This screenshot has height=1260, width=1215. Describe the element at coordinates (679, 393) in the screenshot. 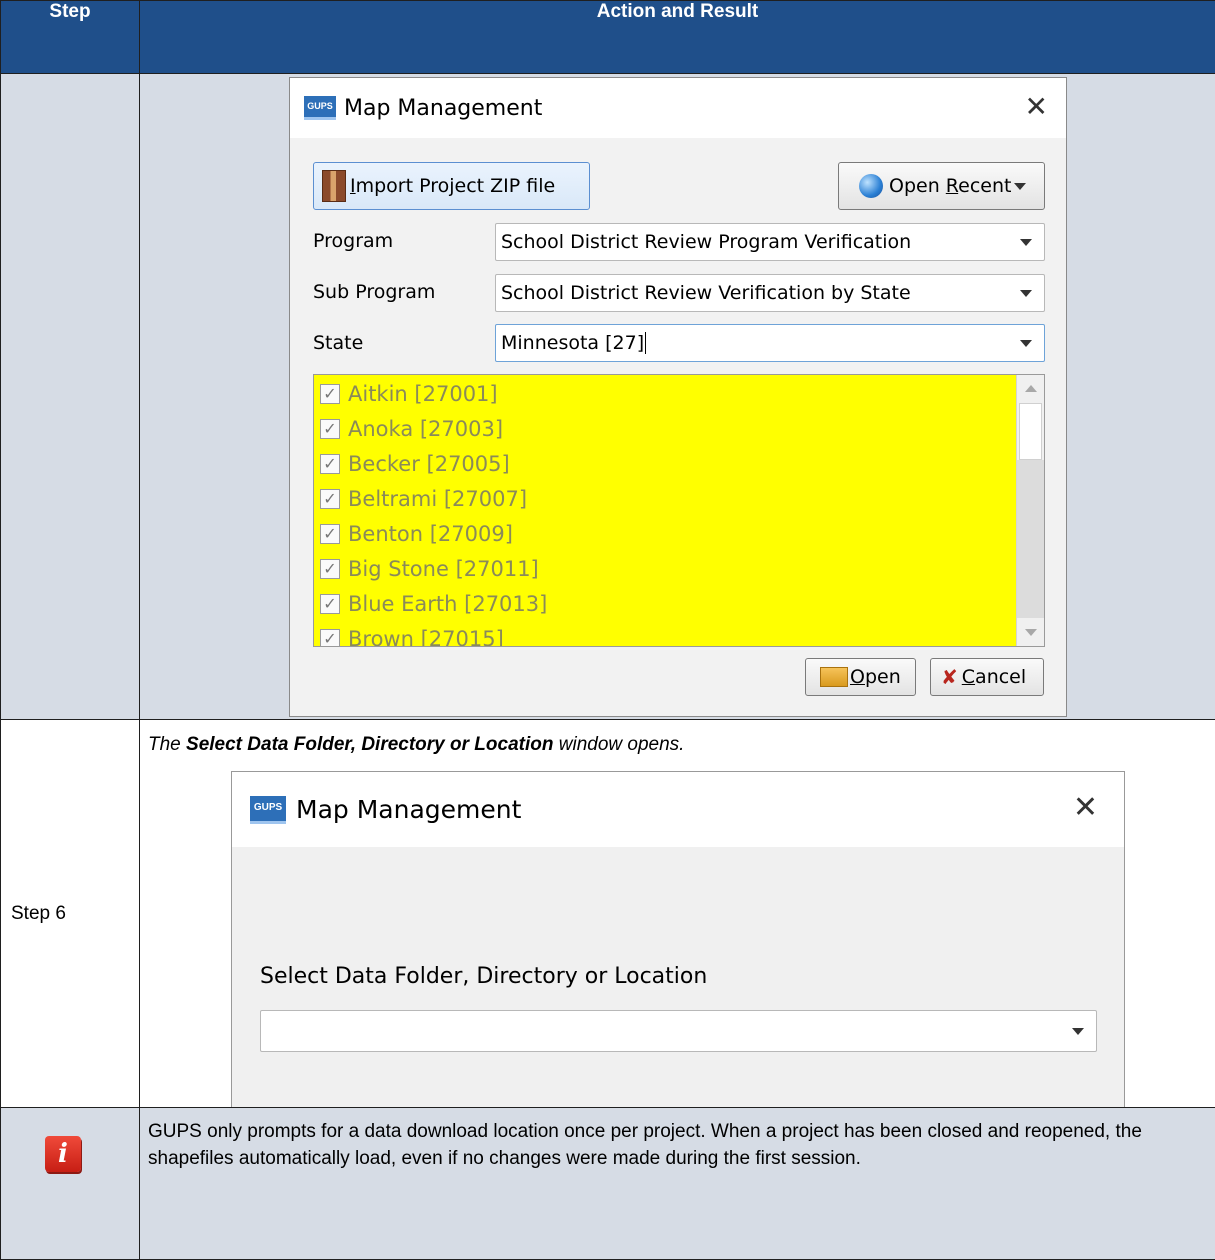

I see `list-item: ✓ Aitkin [27001]` at that location.